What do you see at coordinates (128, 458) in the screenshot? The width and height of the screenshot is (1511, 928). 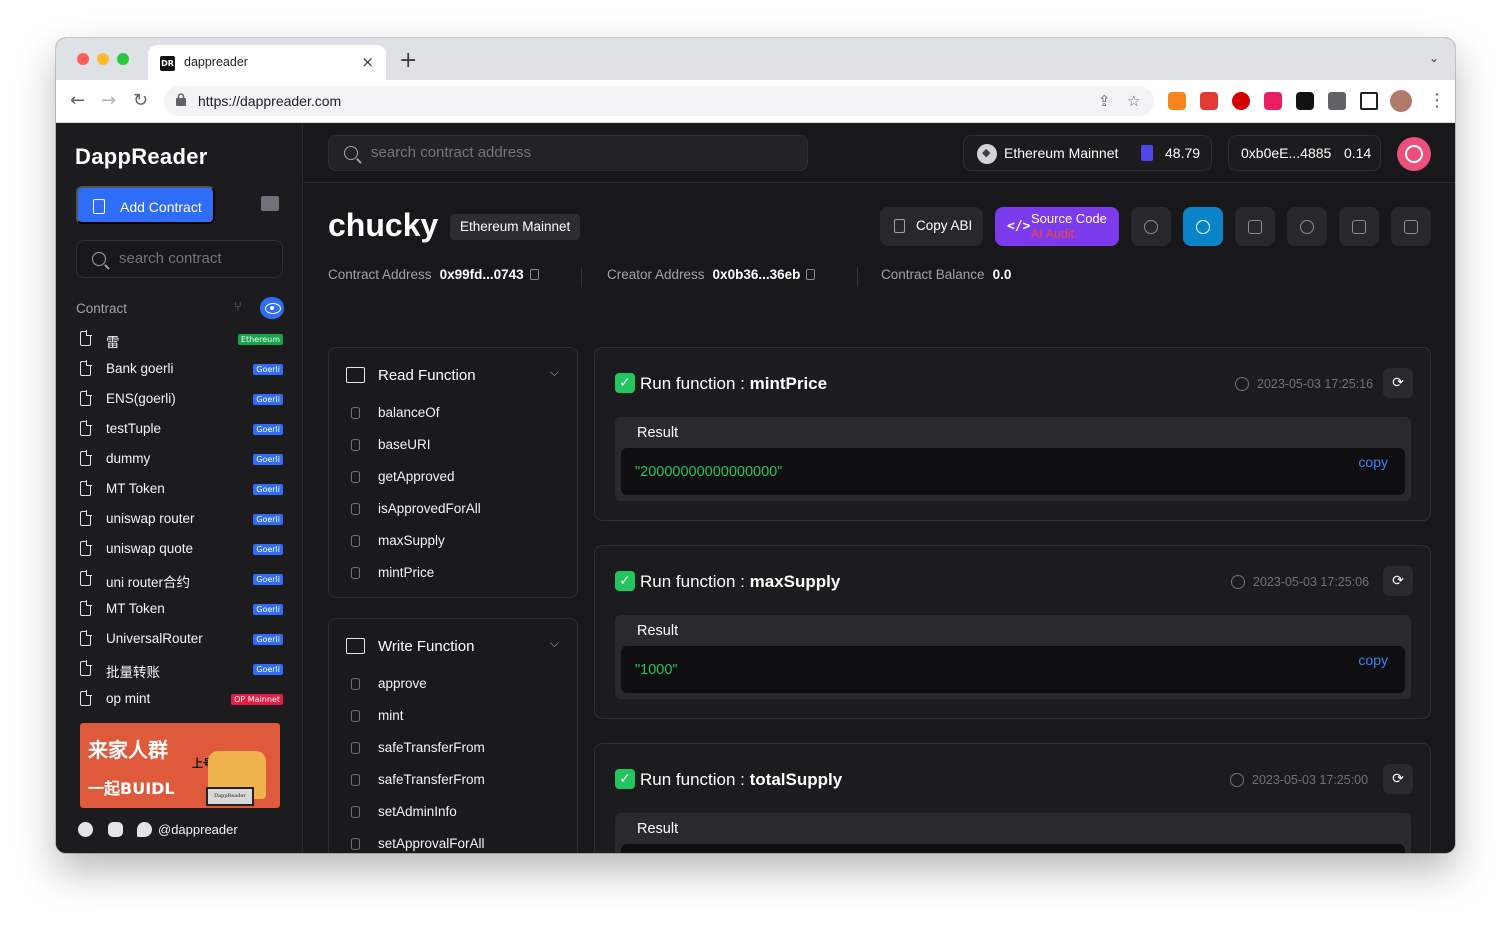 I see `contract-name: dummy` at bounding box center [128, 458].